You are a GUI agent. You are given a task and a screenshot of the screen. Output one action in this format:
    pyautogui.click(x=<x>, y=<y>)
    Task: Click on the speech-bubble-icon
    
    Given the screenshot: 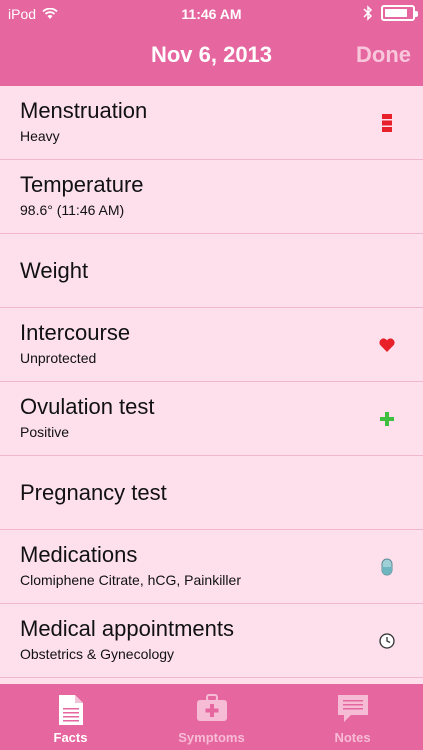 What is the action you would take?
    pyautogui.click(x=352, y=708)
    